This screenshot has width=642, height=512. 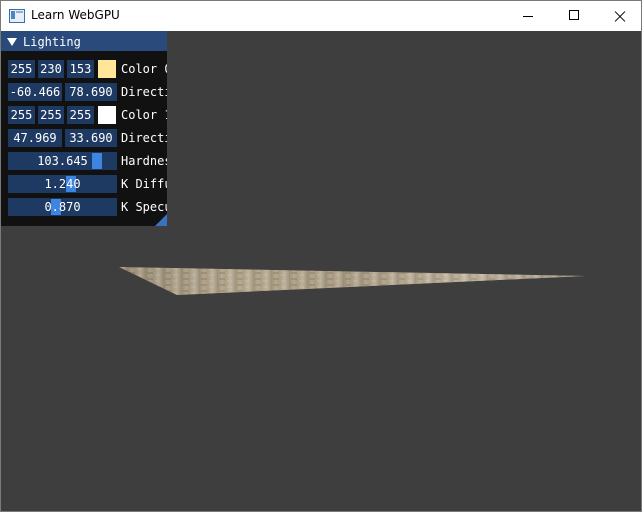 I want to click on direction1-label: Direction 1, so click(x=144, y=138).